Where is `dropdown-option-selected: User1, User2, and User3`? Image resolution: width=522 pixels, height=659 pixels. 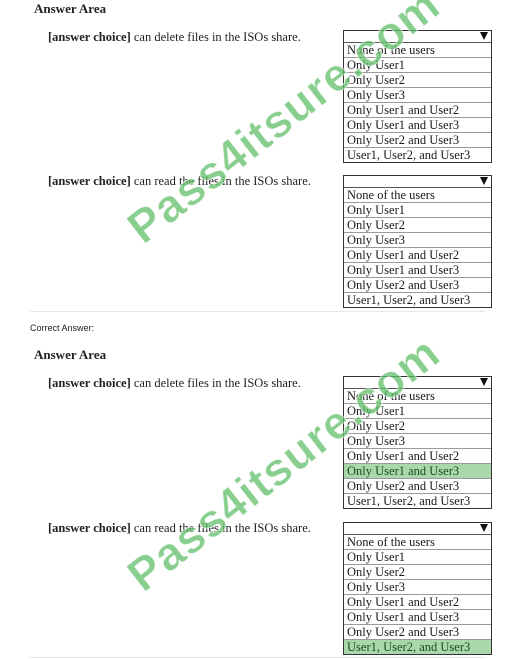 dropdown-option-selected: User1, User2, and User3 is located at coordinates (417, 647).